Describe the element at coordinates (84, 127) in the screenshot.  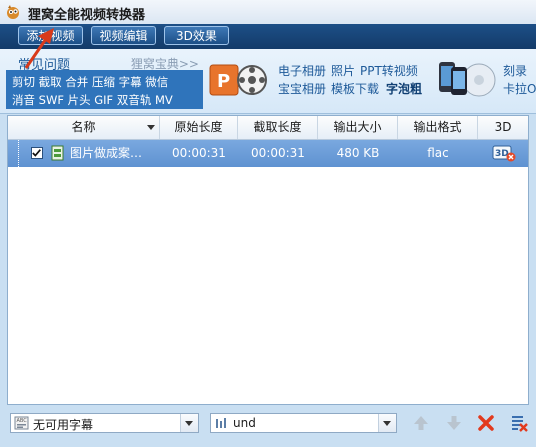
I see `column-name: 名称` at that location.